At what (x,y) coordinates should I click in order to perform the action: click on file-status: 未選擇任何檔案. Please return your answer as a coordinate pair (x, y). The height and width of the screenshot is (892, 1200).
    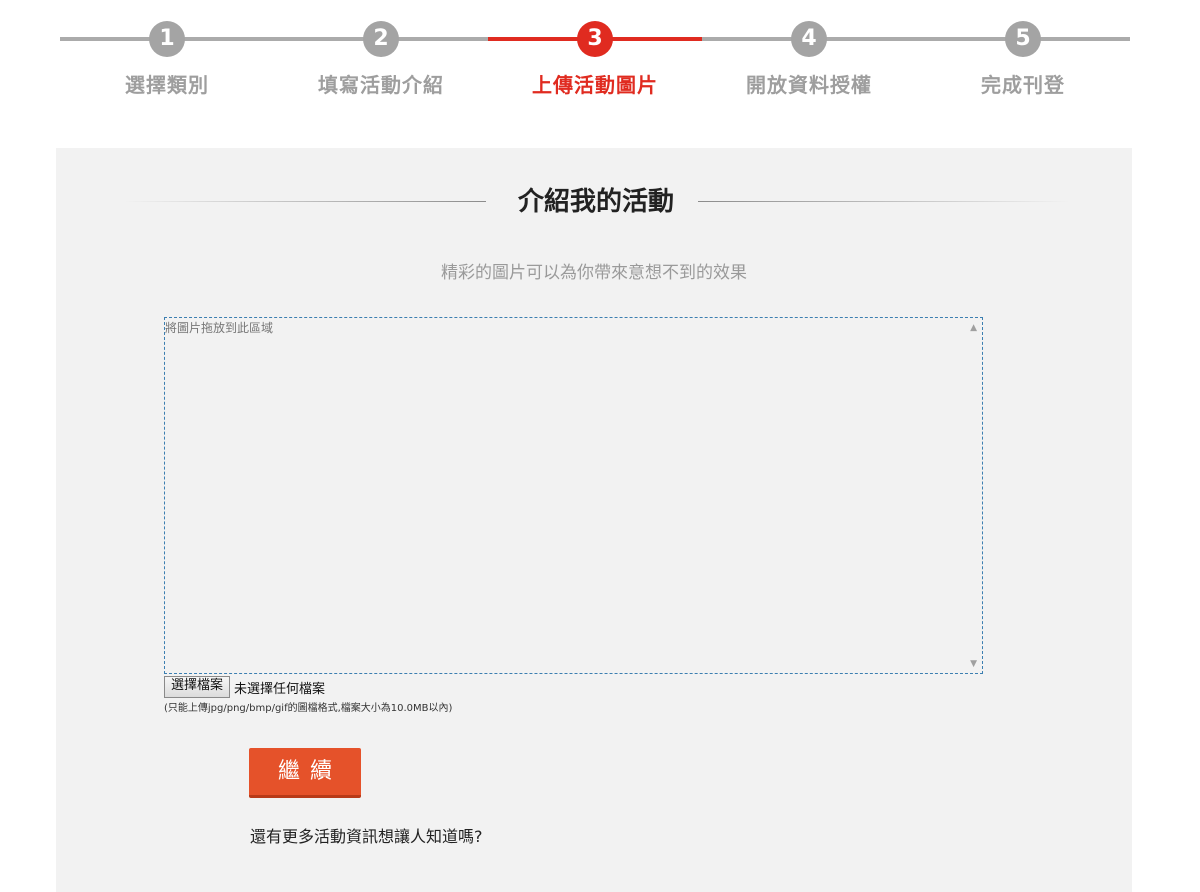
    Looking at the image, I should click on (280, 689).